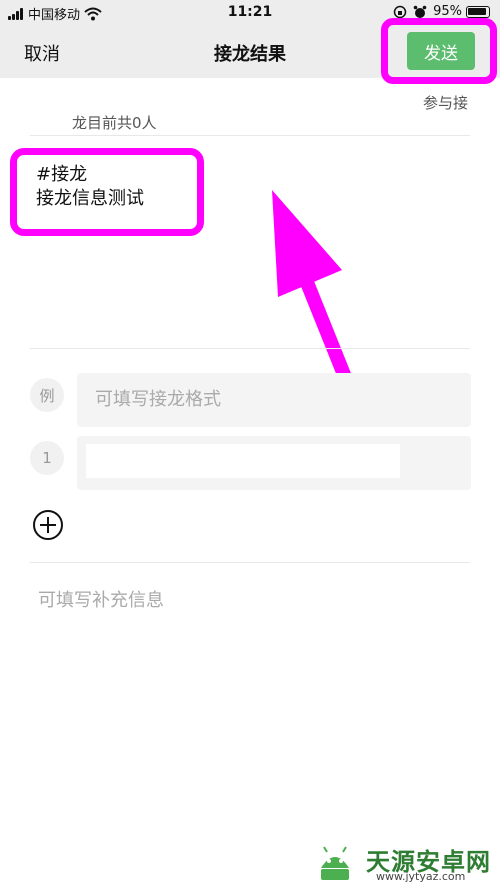  I want to click on row-number-badge: 1, so click(47, 458).